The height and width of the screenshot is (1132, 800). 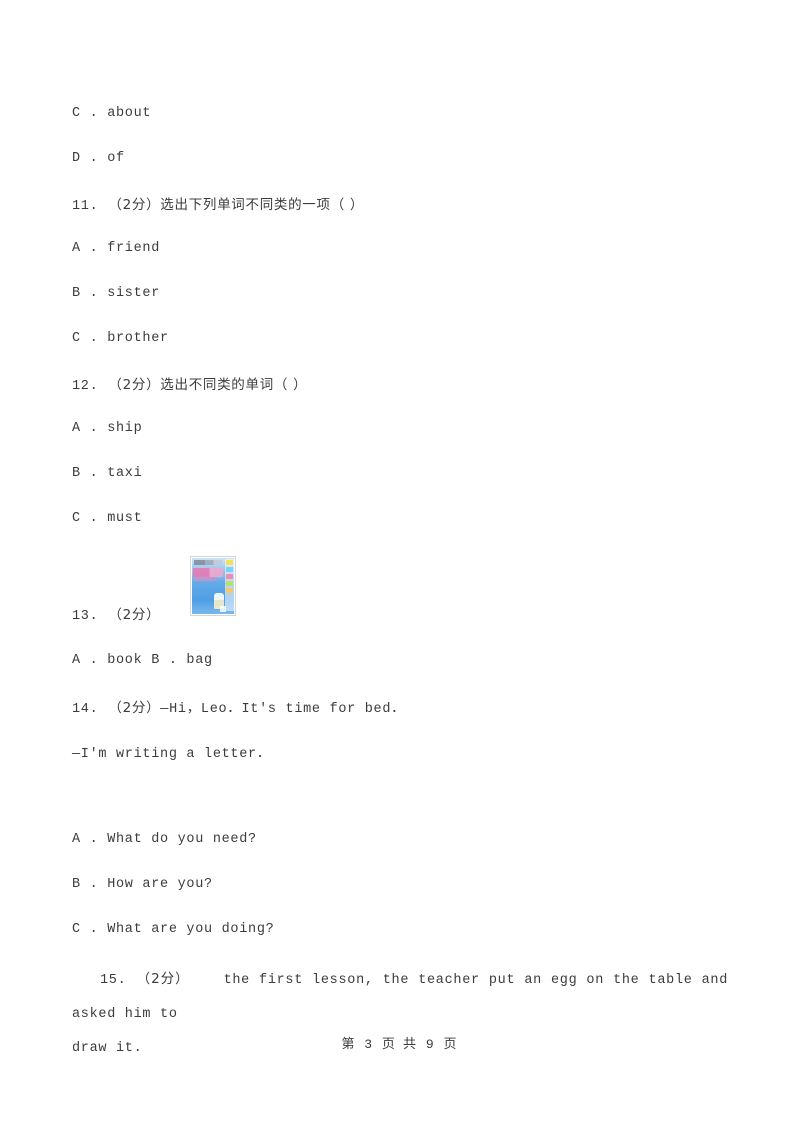 I want to click on footer-middle: 页 共, so click(x=400, y=1044).